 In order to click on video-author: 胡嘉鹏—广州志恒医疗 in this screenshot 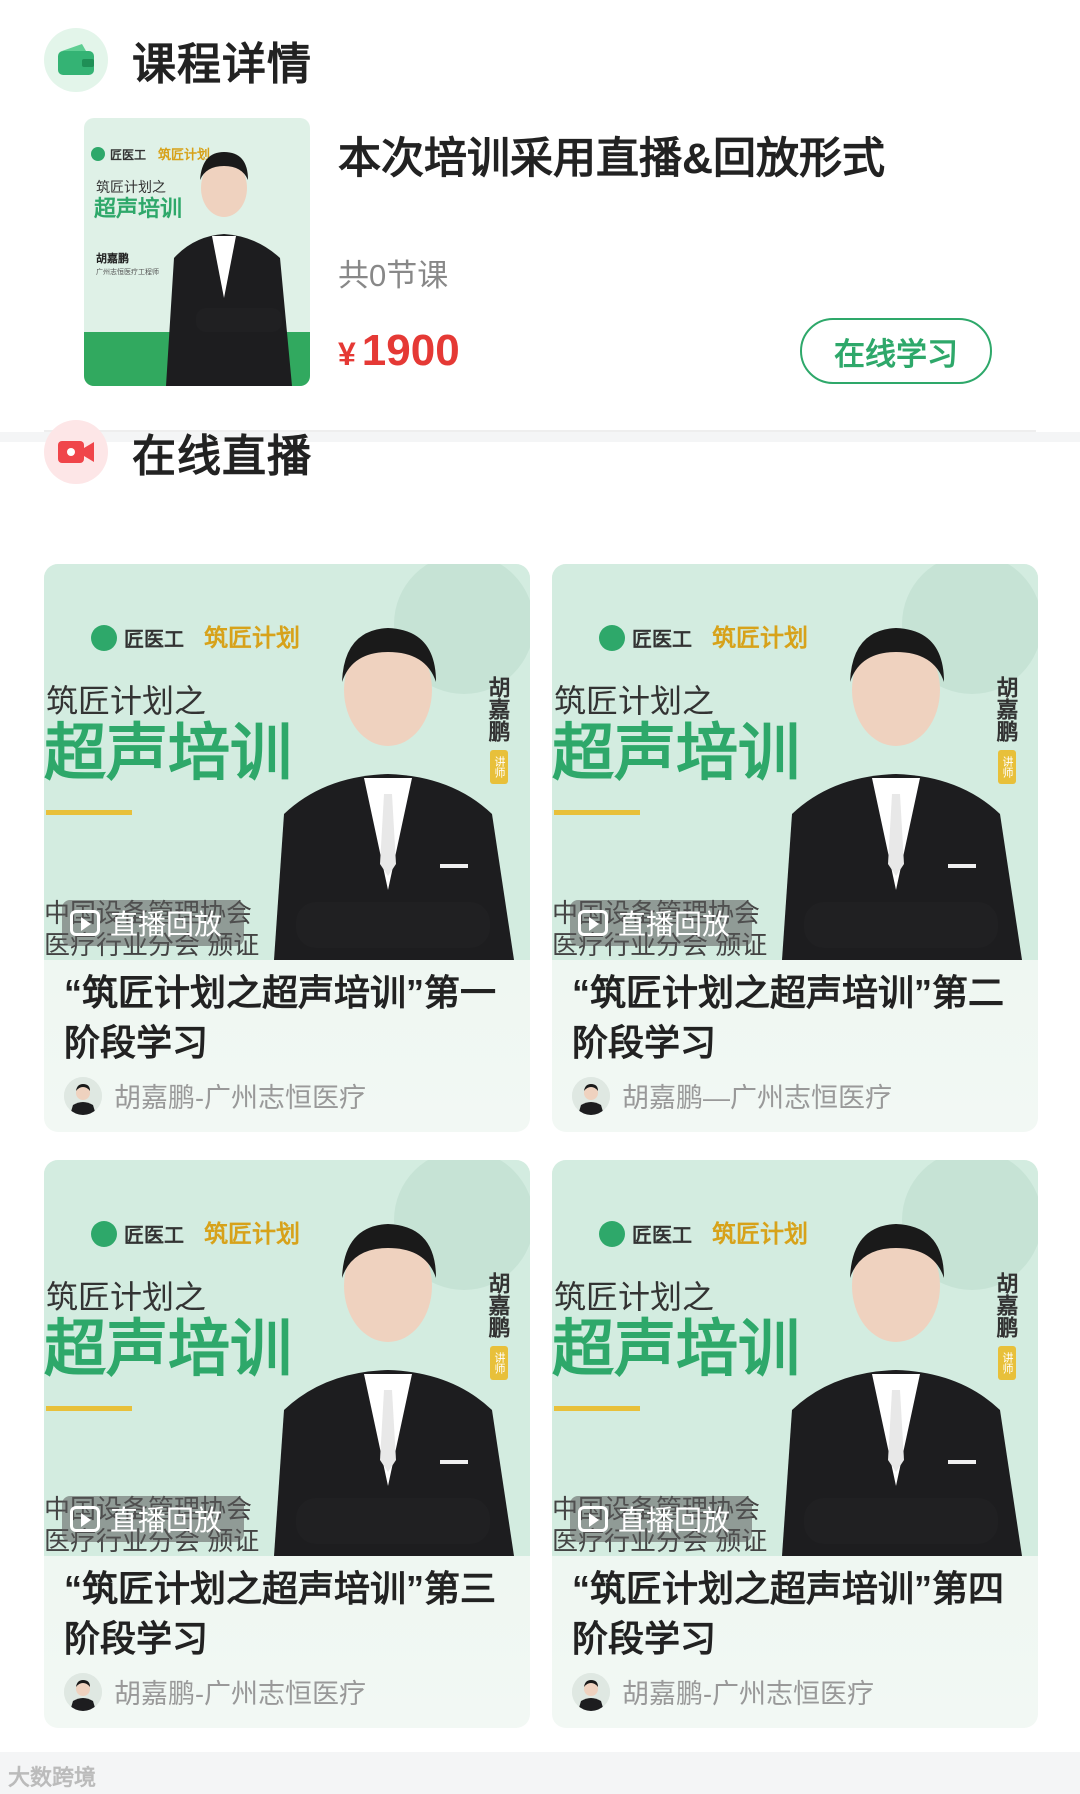, I will do `click(732, 1095)`.